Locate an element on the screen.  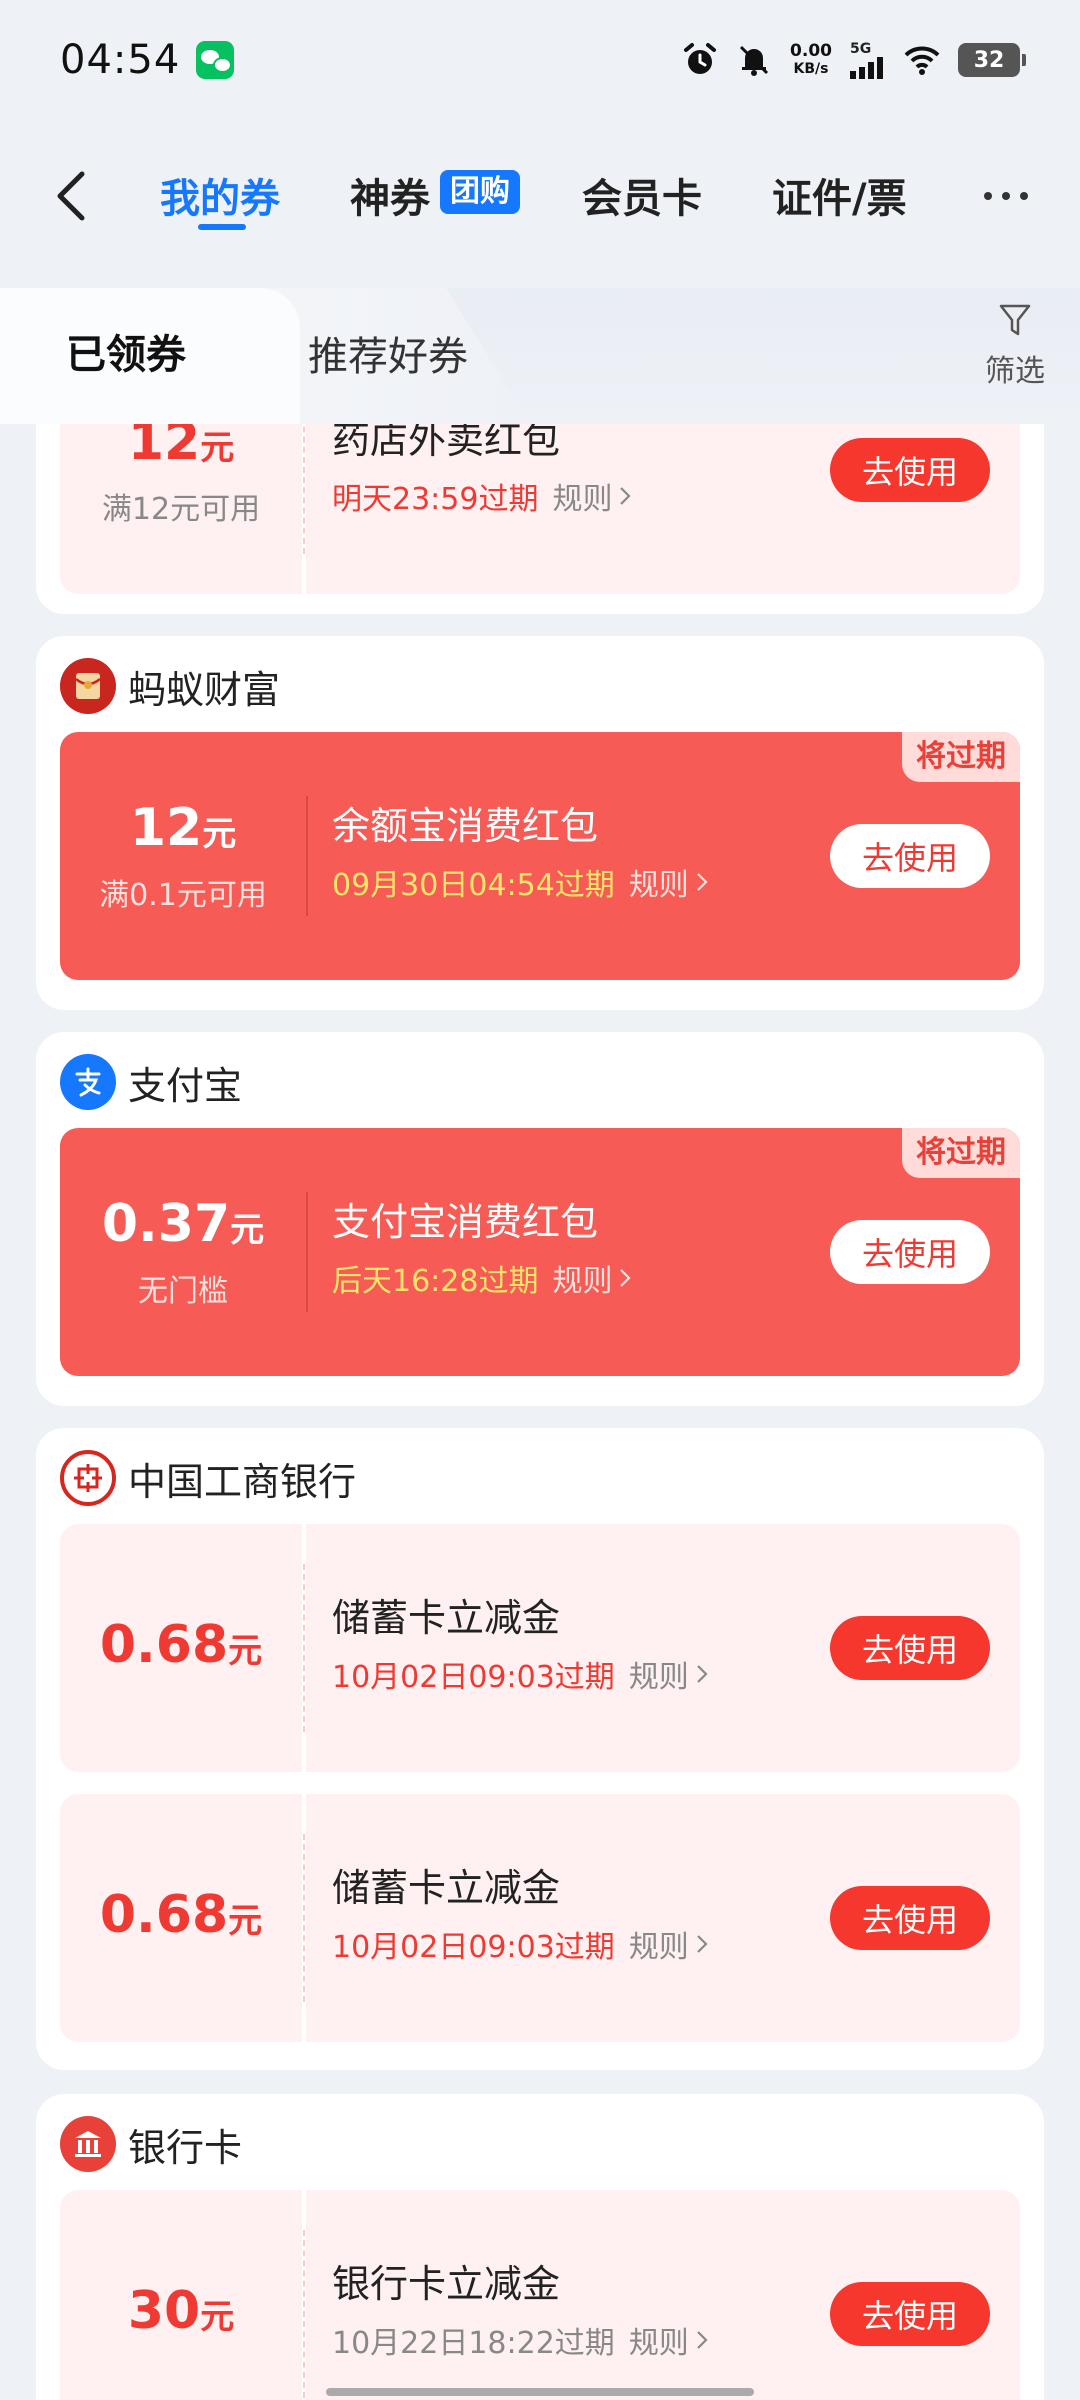
filter-button: 筛选 is located at coordinates (1015, 346).